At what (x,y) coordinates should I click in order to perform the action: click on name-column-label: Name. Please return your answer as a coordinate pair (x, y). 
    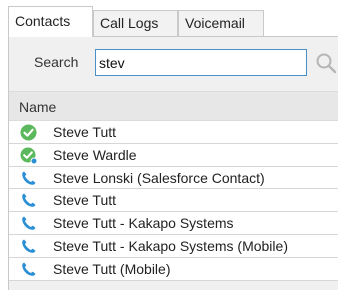
    Looking at the image, I should click on (38, 107).